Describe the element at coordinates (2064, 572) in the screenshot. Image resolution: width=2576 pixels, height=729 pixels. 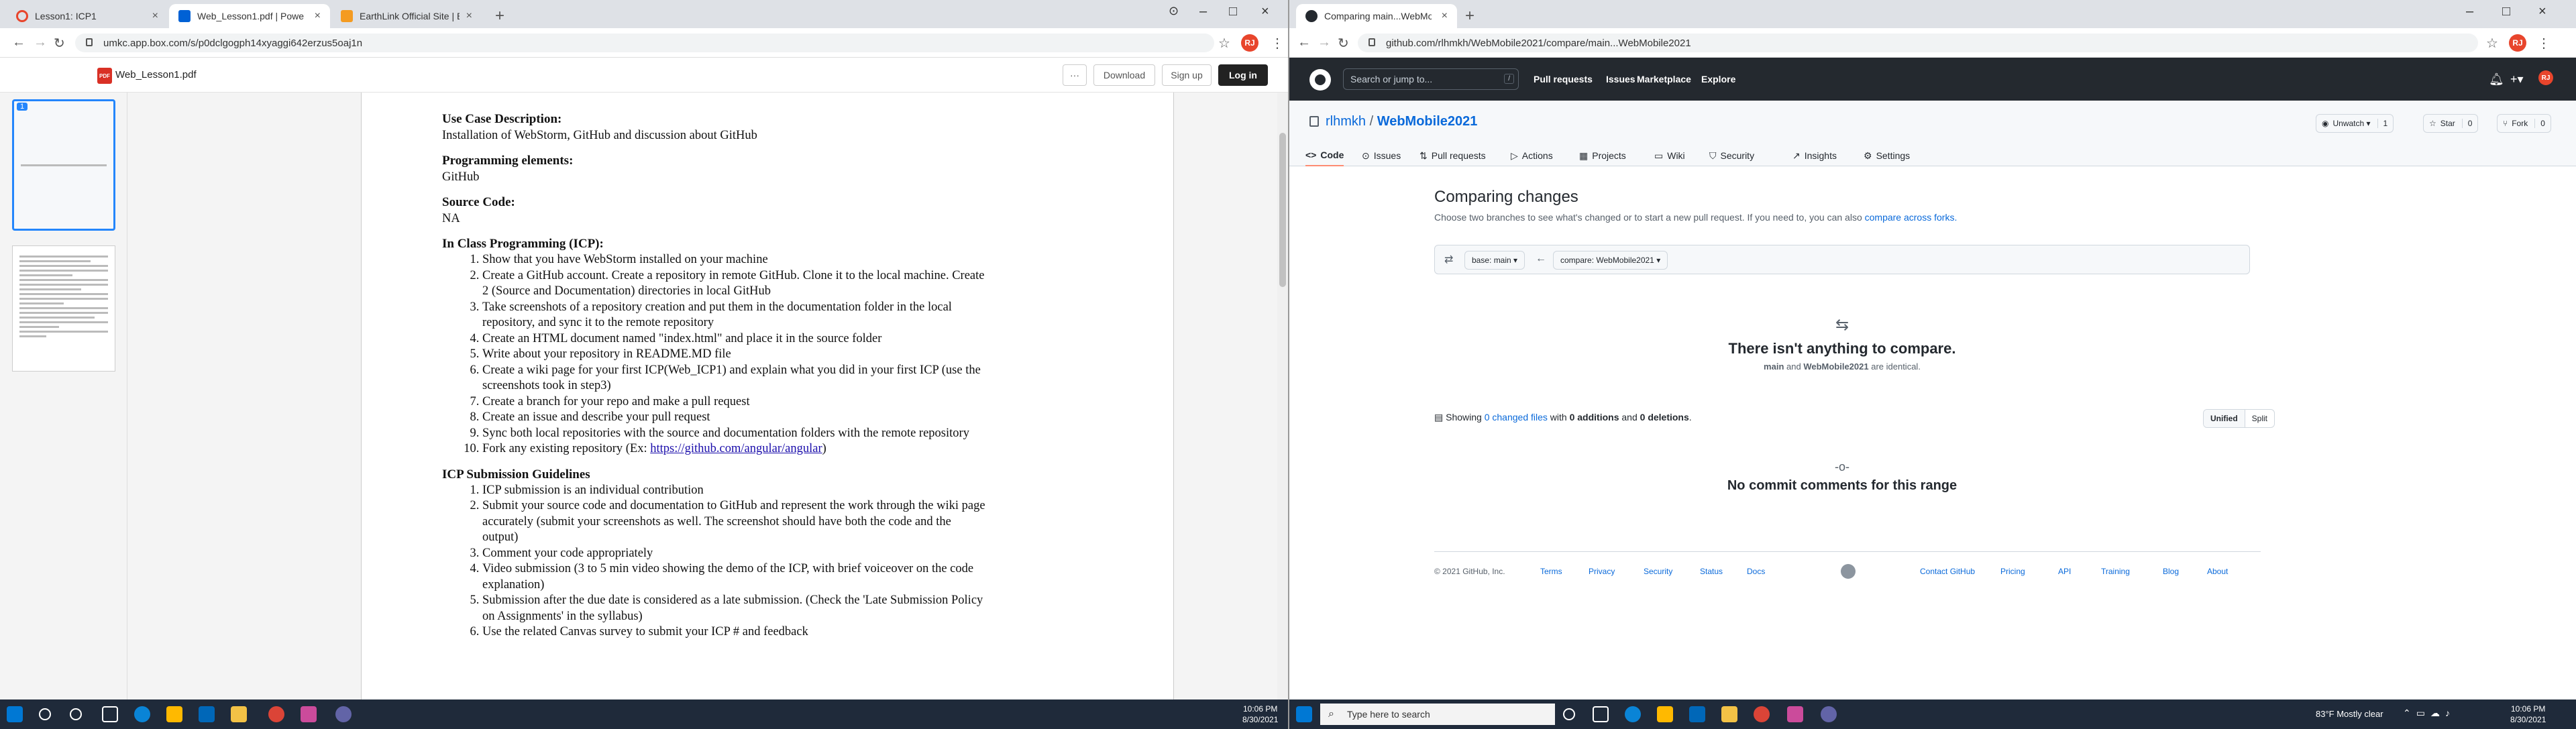
I see `footer-link-api: API` at that location.